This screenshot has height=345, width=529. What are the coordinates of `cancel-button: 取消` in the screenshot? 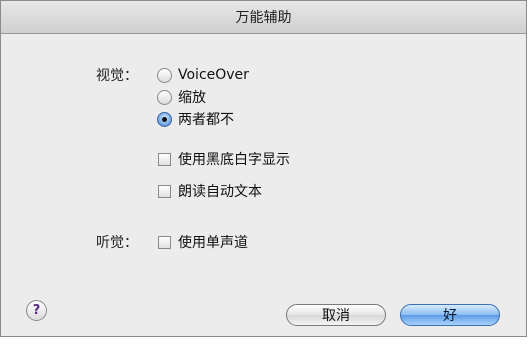 It's located at (336, 315).